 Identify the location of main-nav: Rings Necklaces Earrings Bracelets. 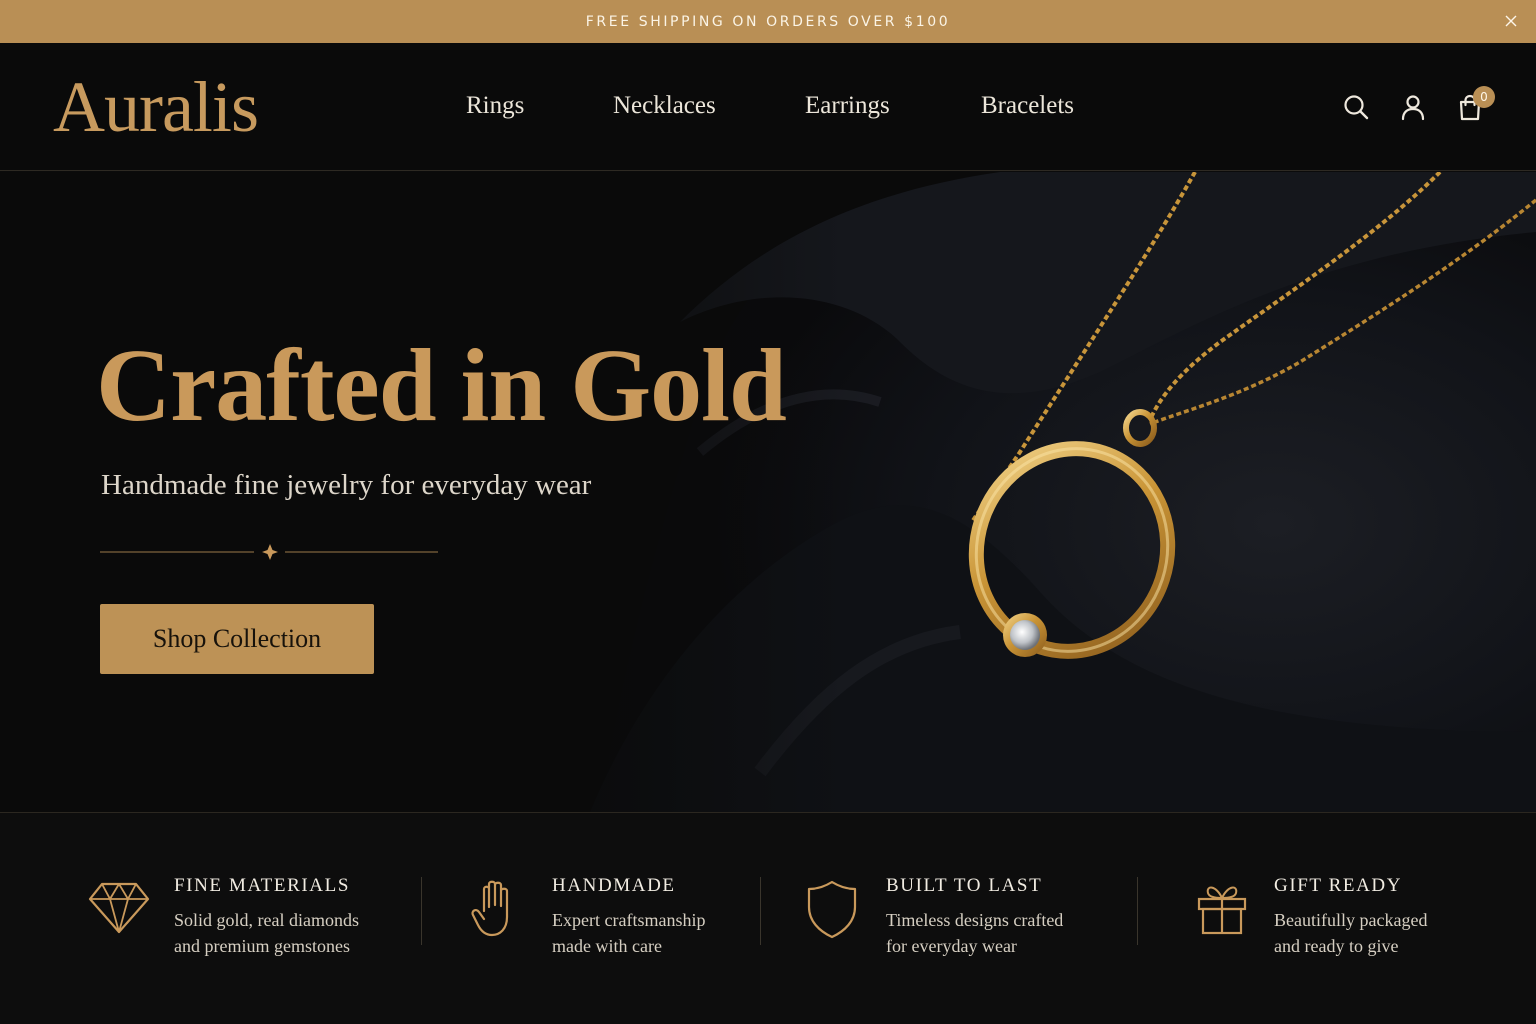
(768, 107).